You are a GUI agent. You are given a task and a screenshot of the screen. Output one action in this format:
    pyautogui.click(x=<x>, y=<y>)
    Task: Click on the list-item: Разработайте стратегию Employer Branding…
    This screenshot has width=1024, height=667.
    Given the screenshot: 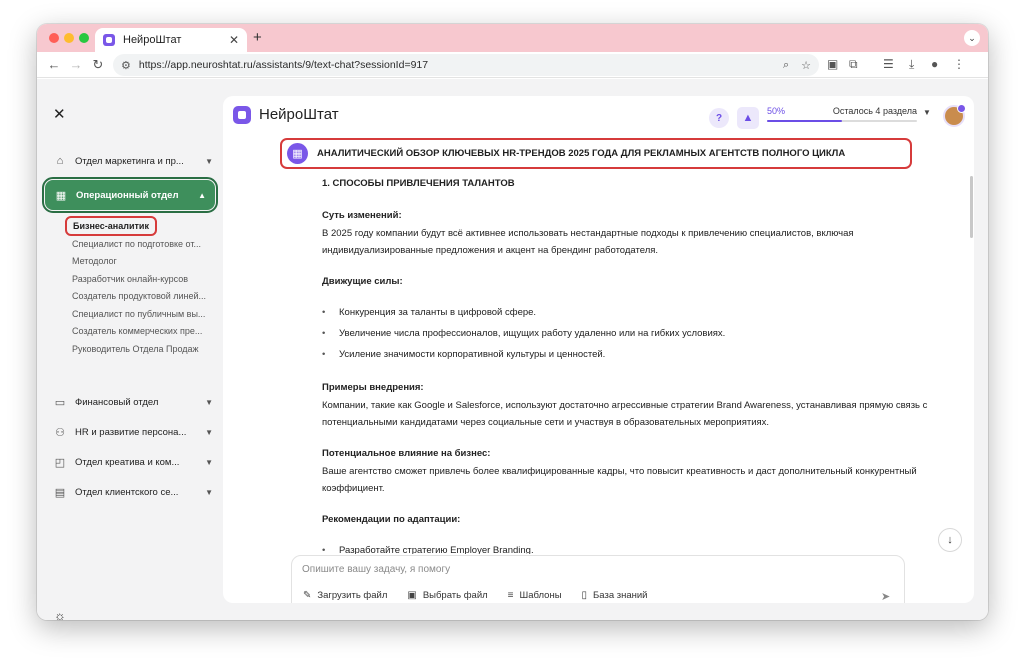 What is the action you would take?
    pyautogui.click(x=625, y=547)
    